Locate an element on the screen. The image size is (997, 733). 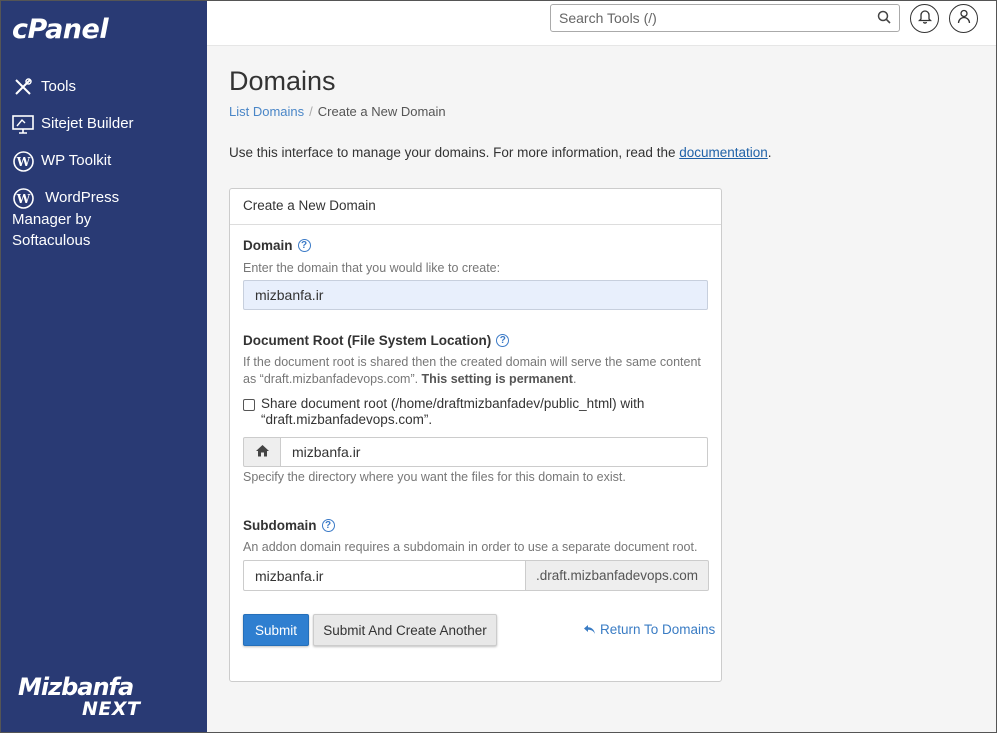
submit-button: Submit is located at coordinates (276, 630).